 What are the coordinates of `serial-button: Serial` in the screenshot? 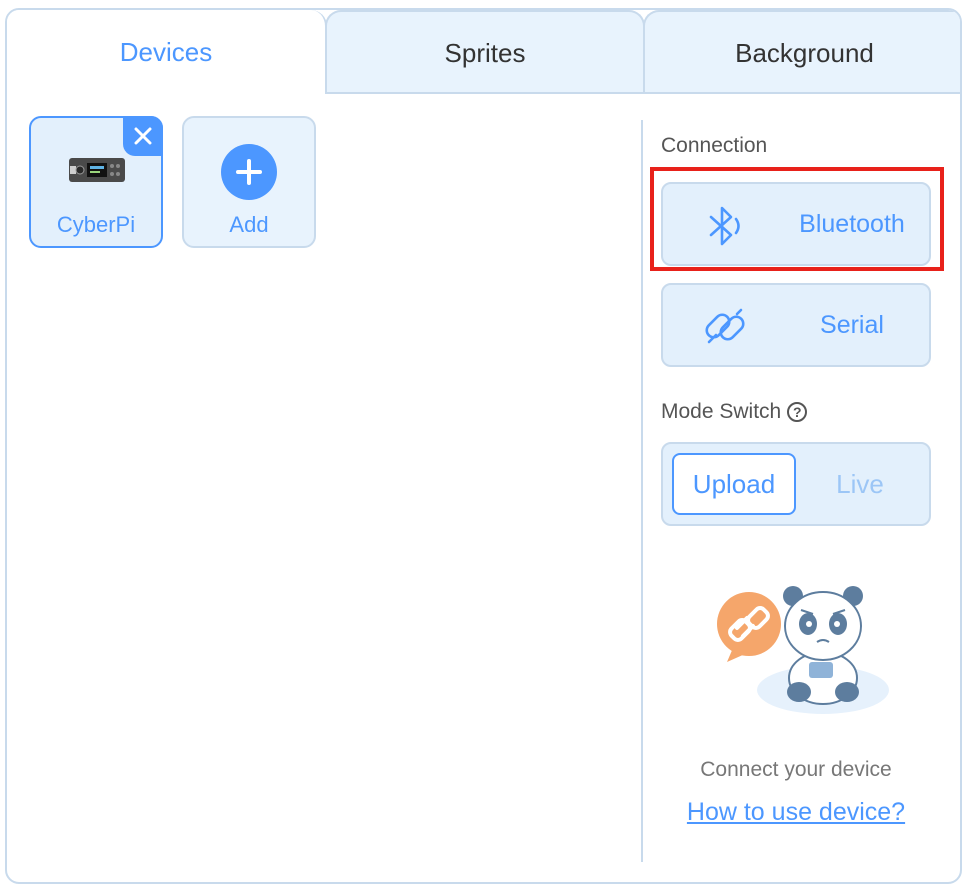 It's located at (796, 325).